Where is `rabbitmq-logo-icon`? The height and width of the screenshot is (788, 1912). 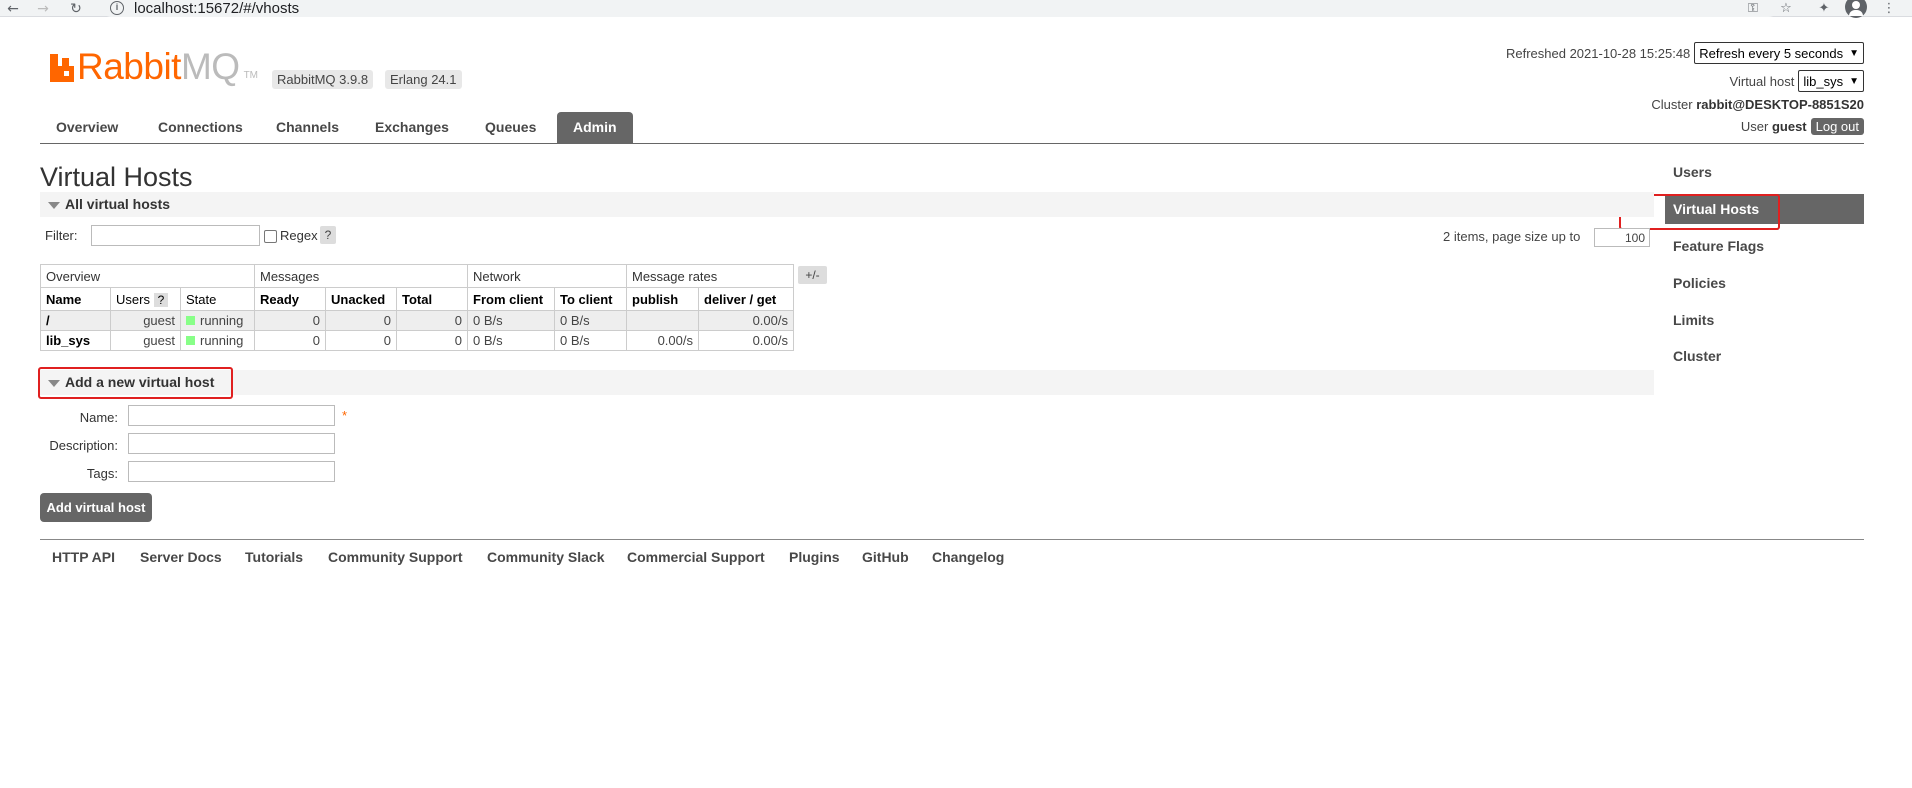
rabbitmq-logo-icon is located at coordinates (62, 68).